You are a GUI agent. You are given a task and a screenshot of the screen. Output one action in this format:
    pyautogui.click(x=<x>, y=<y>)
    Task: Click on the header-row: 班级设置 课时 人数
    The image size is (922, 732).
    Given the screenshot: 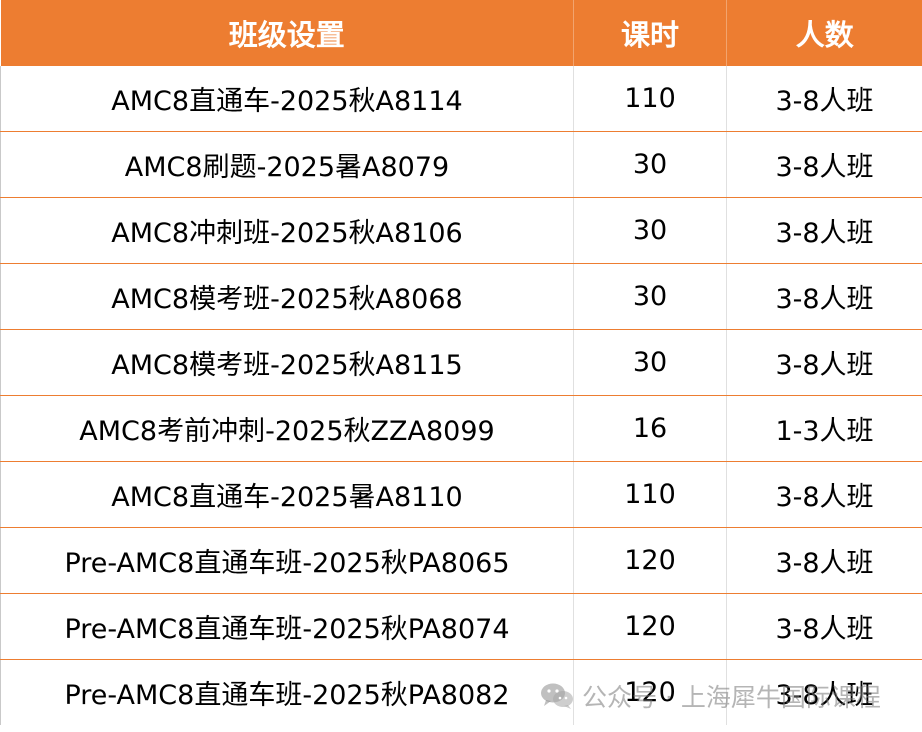 What is the action you would take?
    pyautogui.click(x=461, y=33)
    